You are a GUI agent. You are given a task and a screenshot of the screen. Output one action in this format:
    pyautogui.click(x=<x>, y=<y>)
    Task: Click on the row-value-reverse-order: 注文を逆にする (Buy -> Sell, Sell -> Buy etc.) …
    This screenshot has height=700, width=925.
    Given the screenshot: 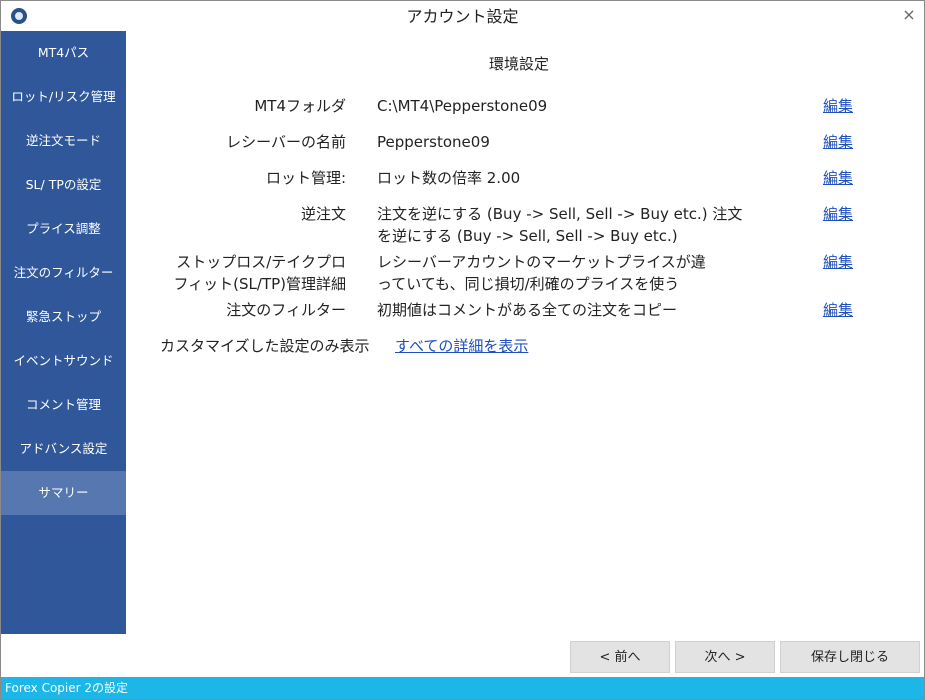 What is the action you would take?
    pyautogui.click(x=562, y=225)
    